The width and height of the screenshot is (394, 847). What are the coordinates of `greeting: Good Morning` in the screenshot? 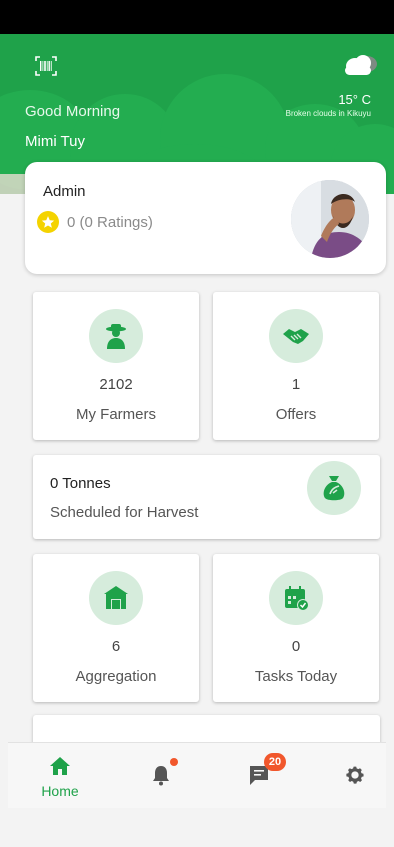 It's located at (73, 111).